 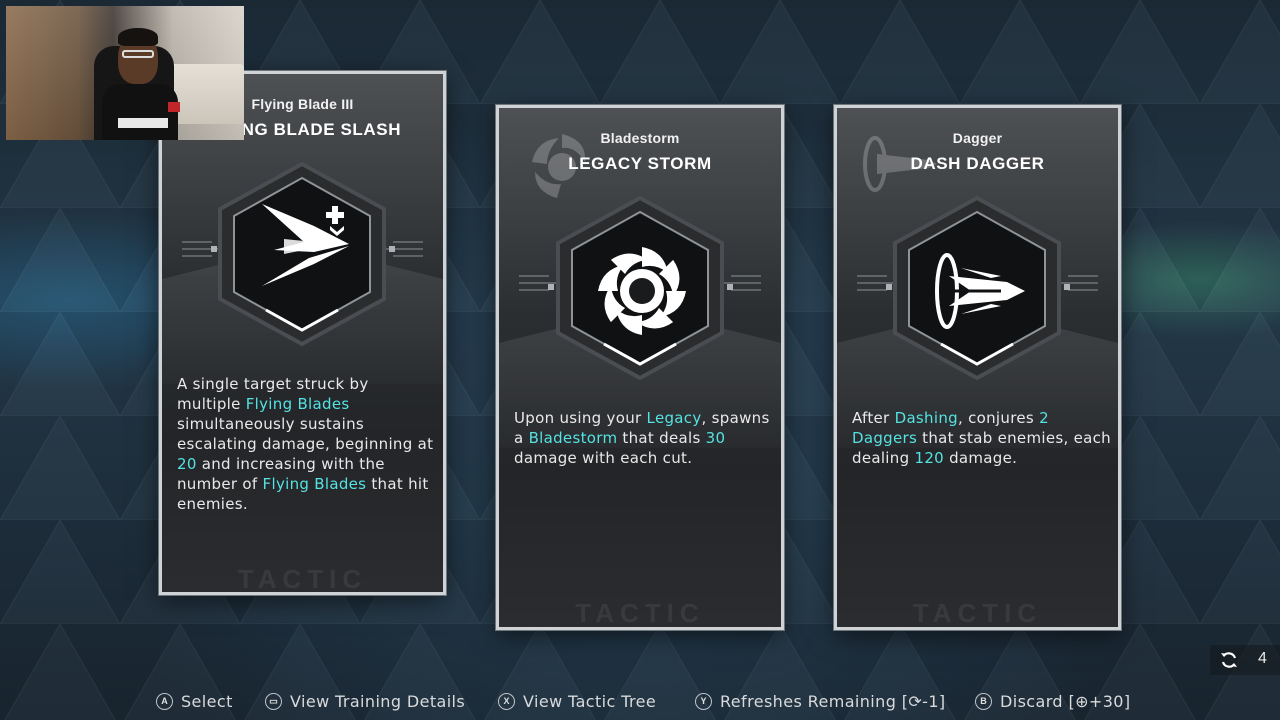 What do you see at coordinates (590, 701) in the screenshot?
I see `hint-label: View Tactic Tree` at bounding box center [590, 701].